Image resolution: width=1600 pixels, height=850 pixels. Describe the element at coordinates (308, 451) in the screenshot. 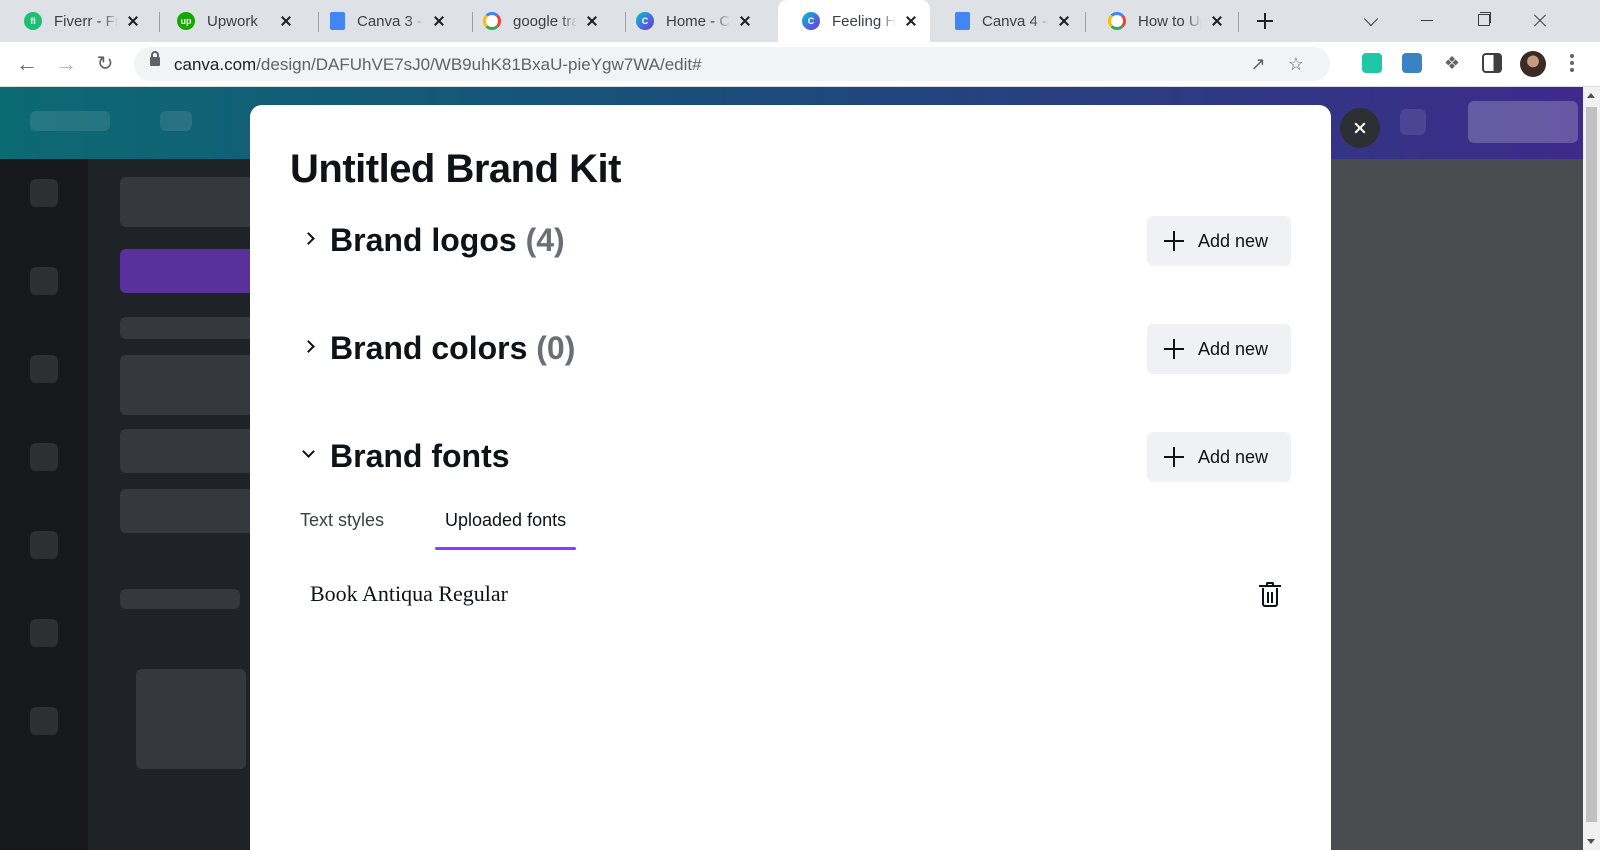

I see `chevron-down-icon` at that location.